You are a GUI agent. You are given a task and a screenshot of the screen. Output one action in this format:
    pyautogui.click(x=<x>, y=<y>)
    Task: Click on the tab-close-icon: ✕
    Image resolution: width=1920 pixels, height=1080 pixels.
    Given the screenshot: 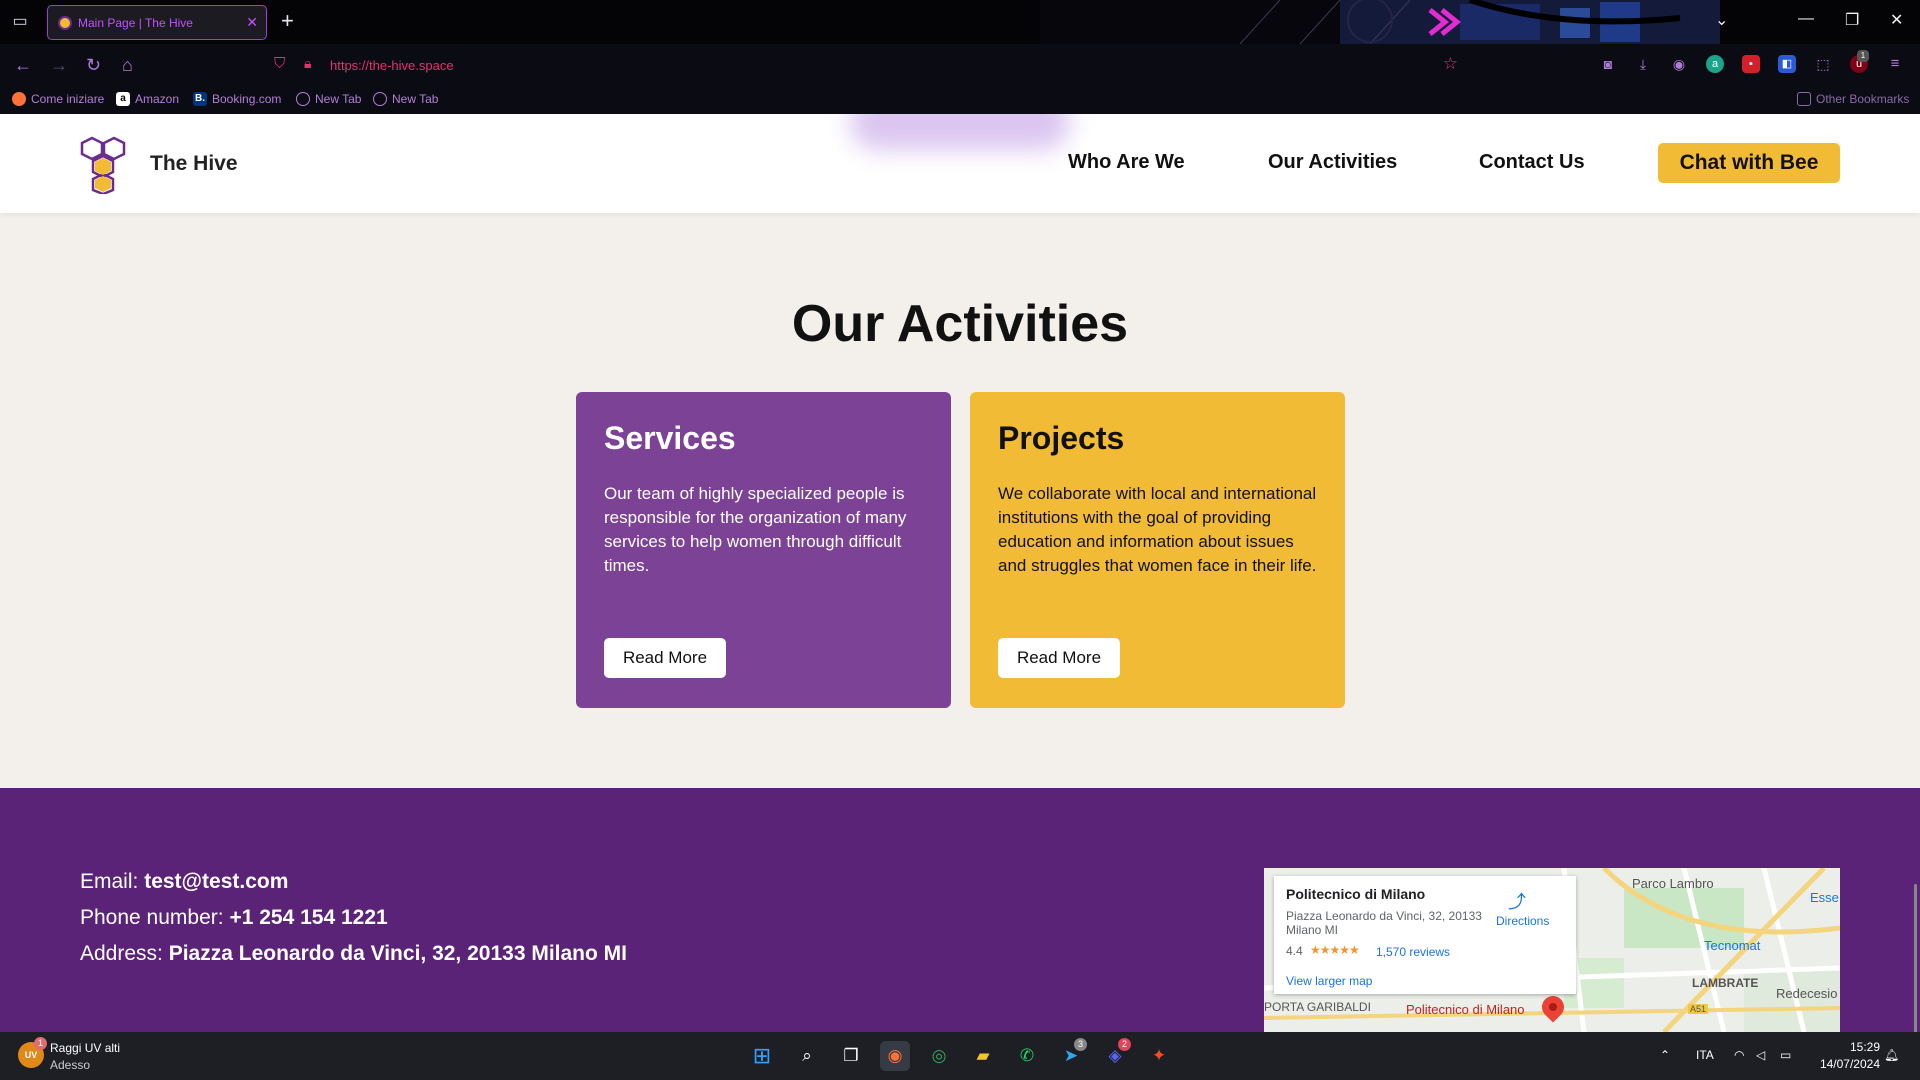 What is the action you would take?
    pyautogui.click(x=252, y=22)
    